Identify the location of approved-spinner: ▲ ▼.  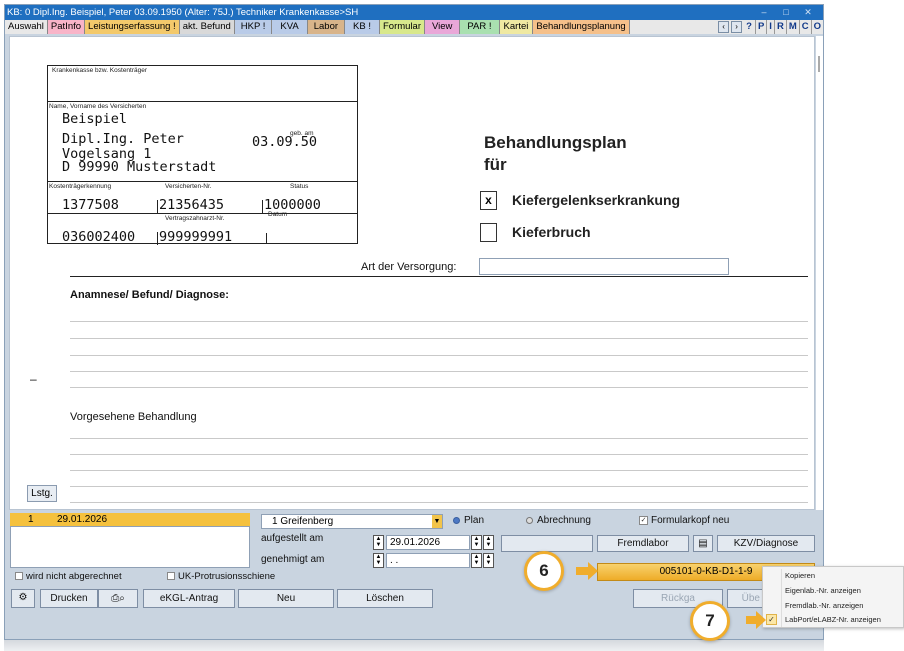
(378, 560).